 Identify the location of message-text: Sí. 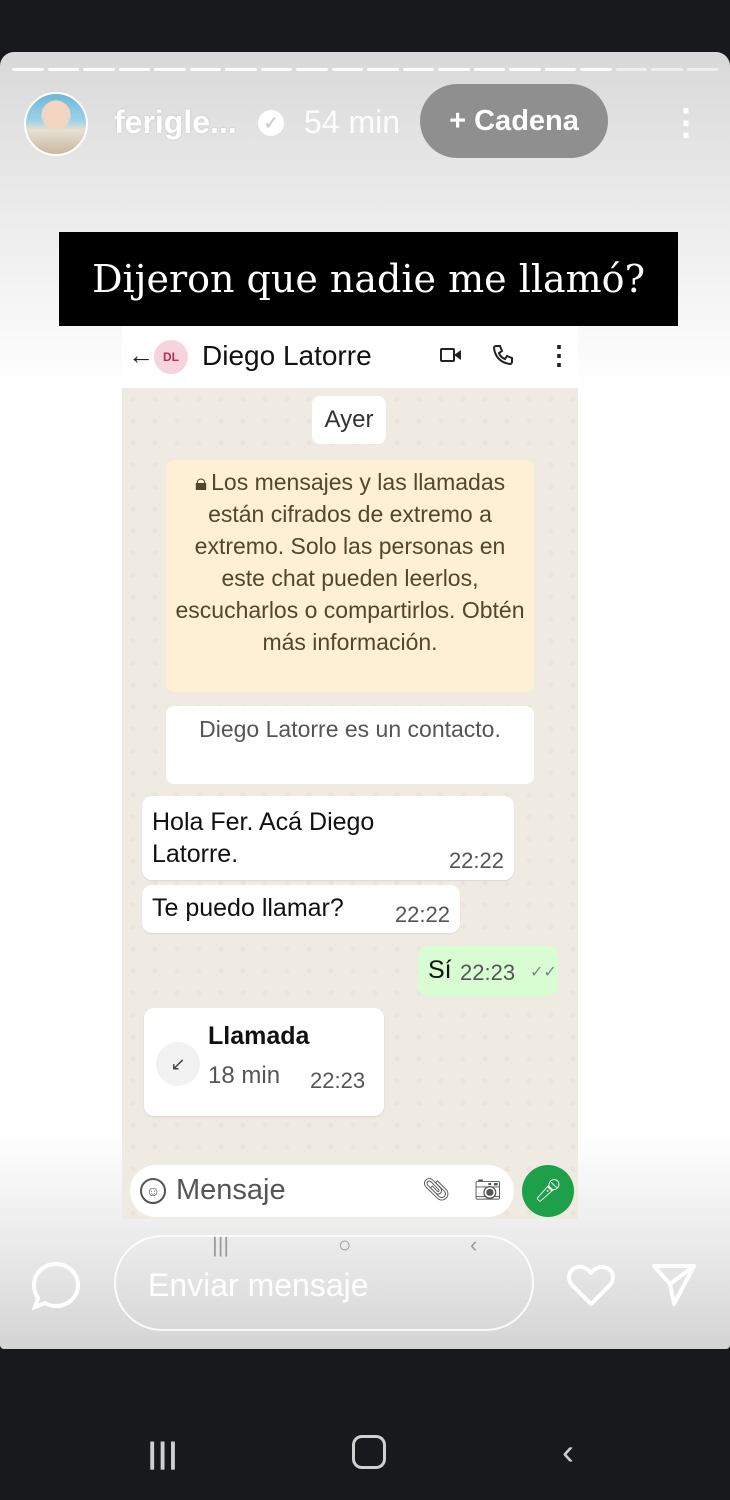
(440, 970).